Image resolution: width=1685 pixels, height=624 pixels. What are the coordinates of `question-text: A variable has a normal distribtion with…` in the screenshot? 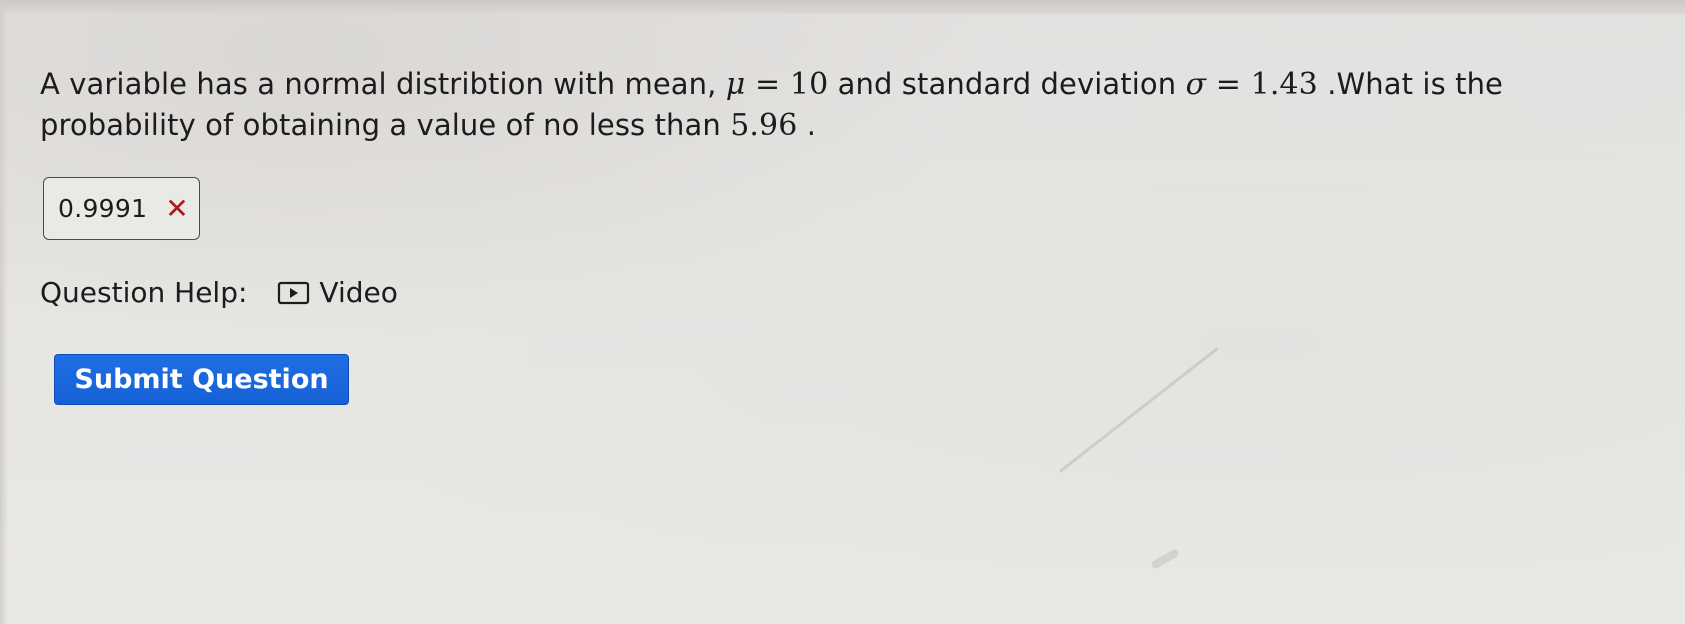 It's located at (830, 105).